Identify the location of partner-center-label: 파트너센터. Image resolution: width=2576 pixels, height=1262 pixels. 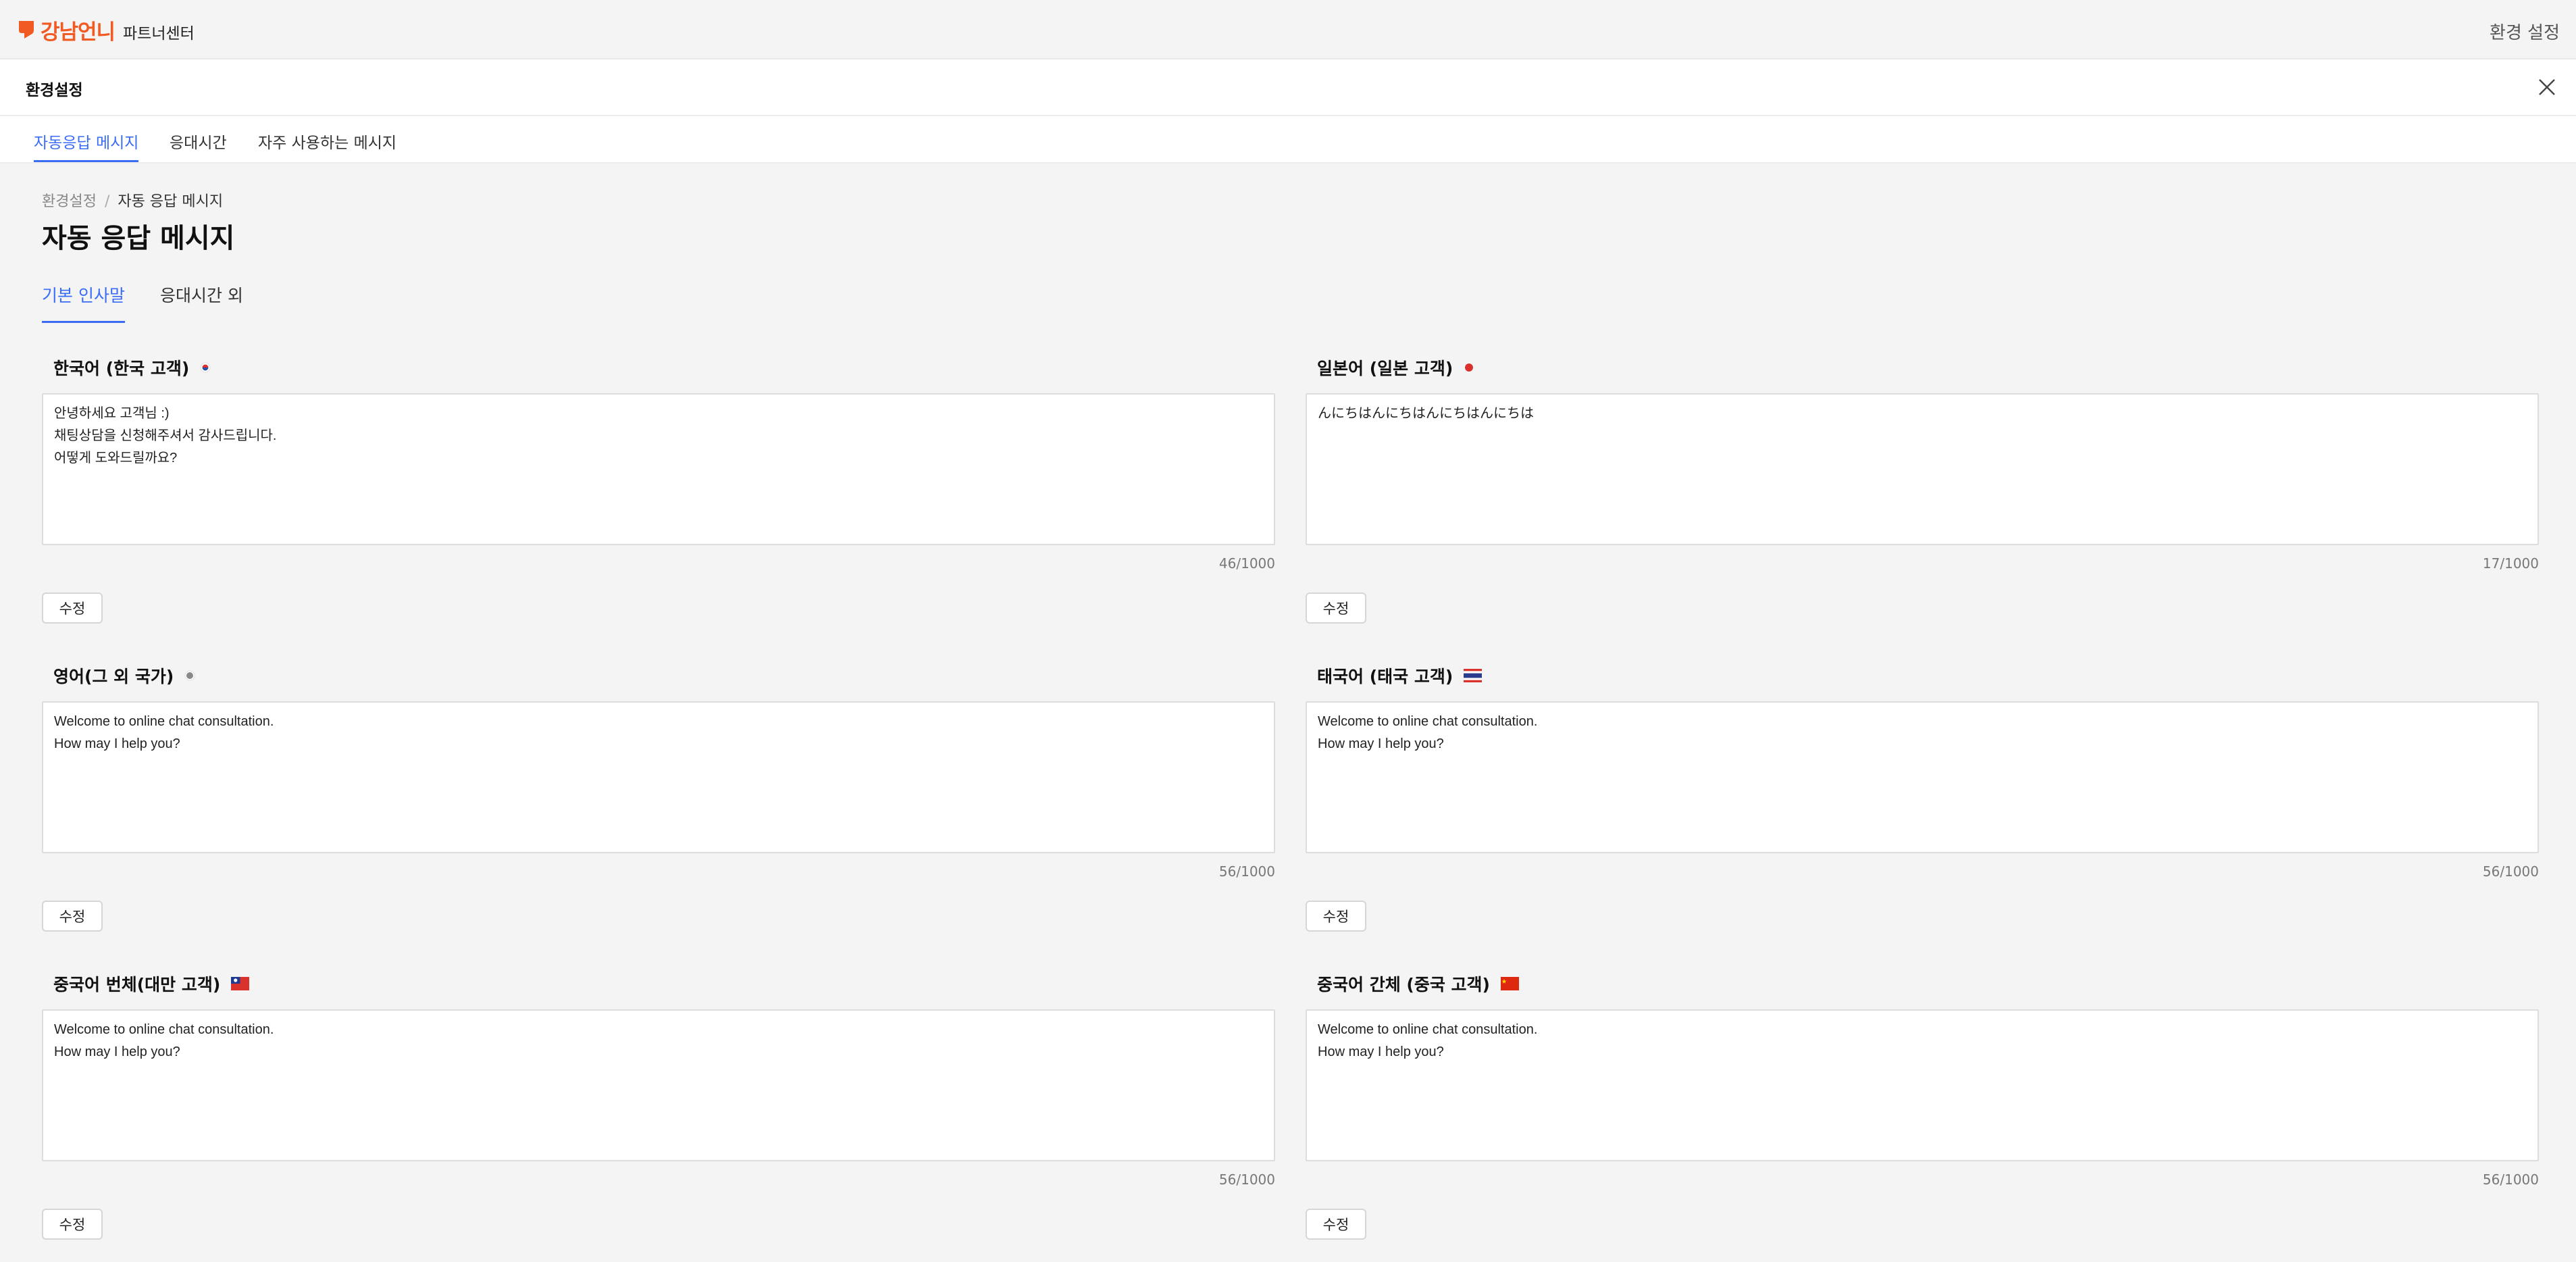
(159, 34).